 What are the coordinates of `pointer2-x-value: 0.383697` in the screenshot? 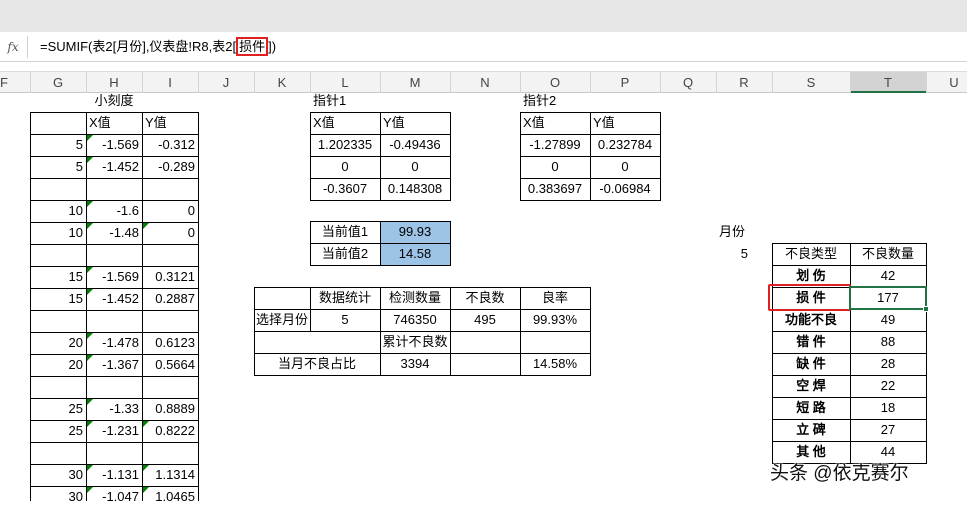 It's located at (555, 188).